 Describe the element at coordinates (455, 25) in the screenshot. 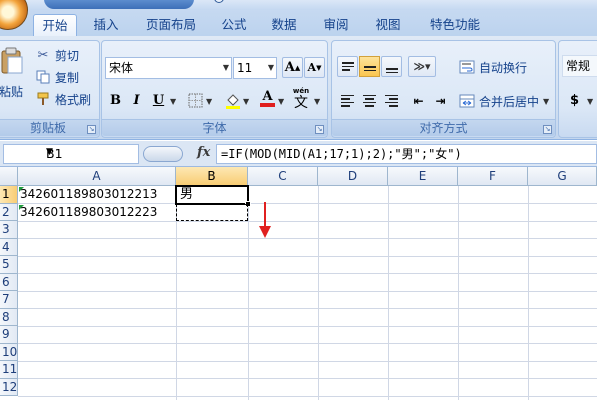

I see `tab-special-features: 特色功能` at that location.